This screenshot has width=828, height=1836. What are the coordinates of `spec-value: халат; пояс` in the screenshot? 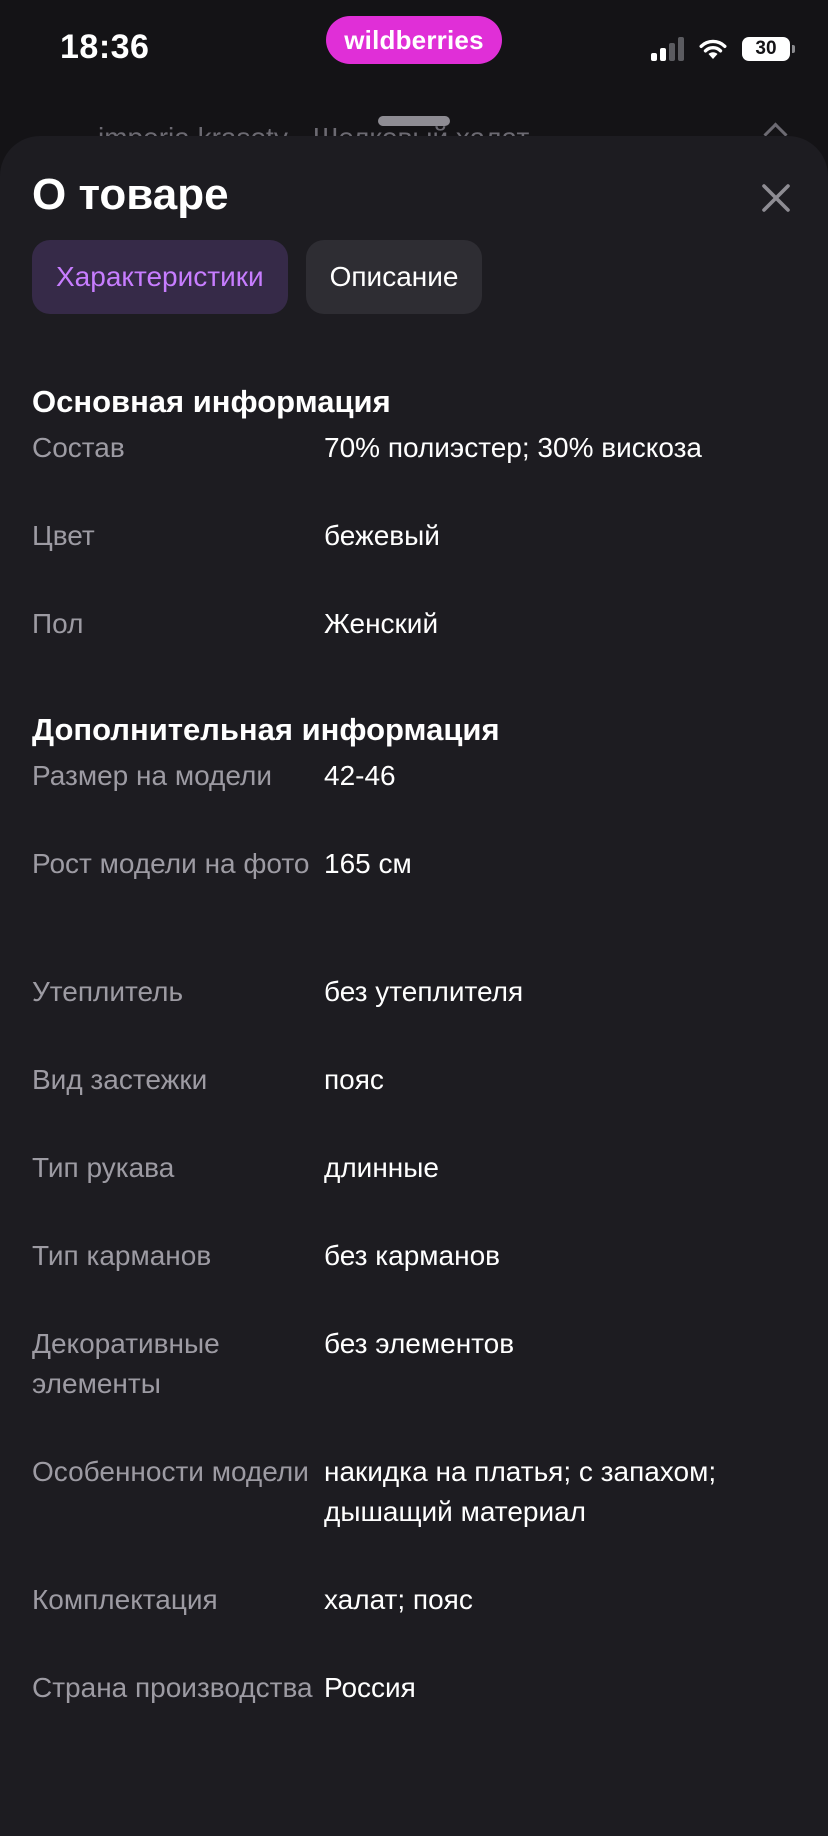 It's located at (398, 1599).